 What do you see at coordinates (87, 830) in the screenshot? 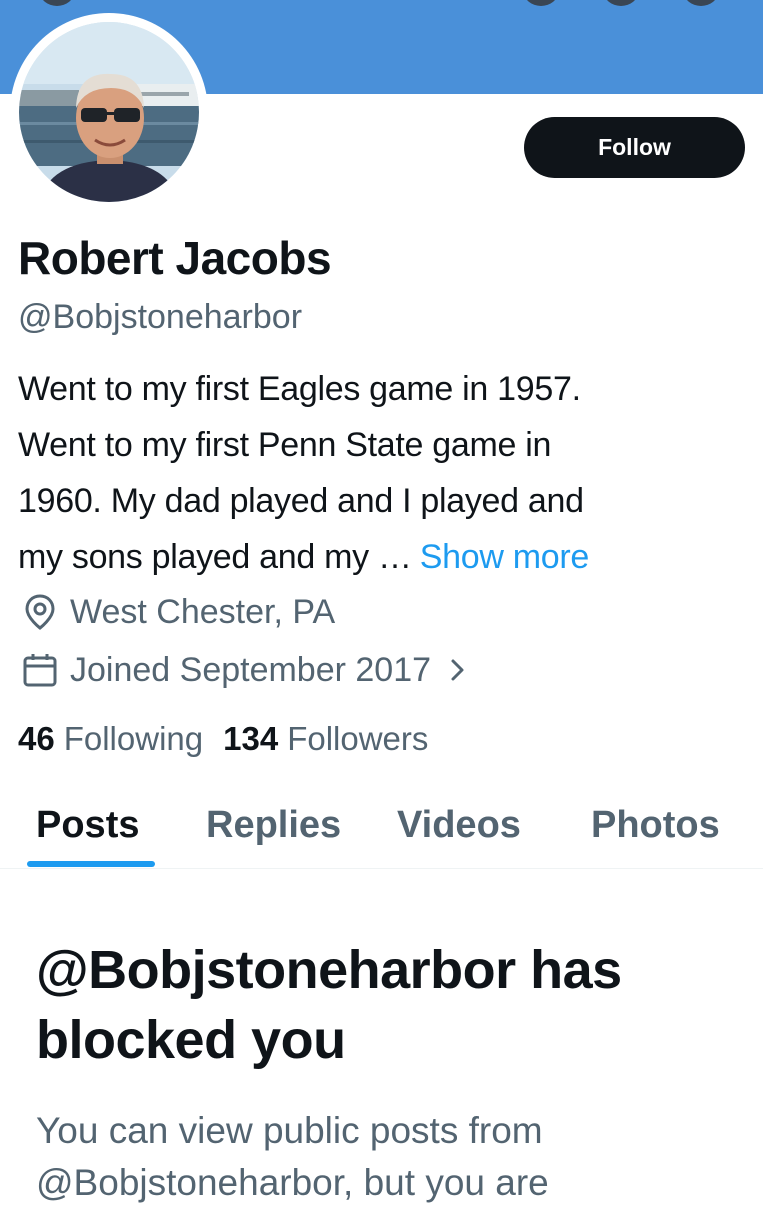
I see `tab-posts: Posts` at bounding box center [87, 830].